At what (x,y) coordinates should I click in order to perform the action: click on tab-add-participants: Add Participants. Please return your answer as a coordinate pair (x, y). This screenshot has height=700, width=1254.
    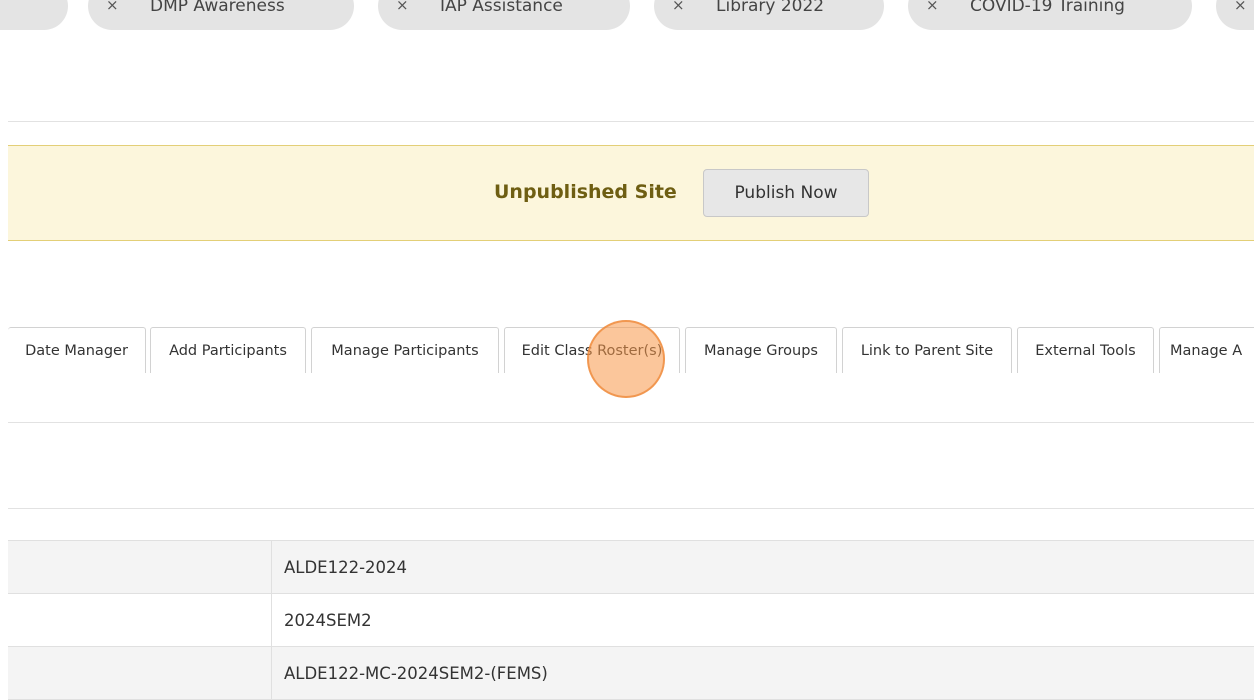
    Looking at the image, I should click on (228, 350).